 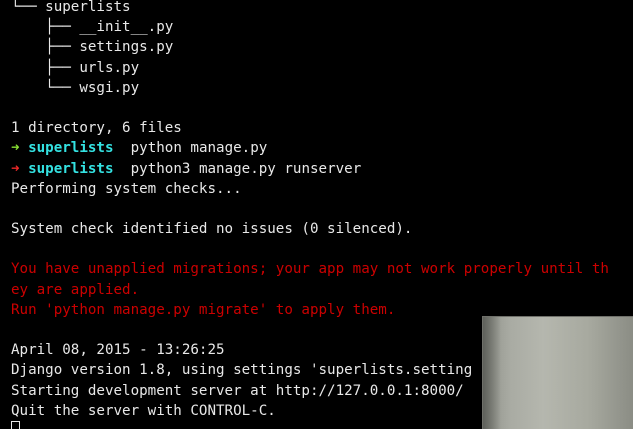 What do you see at coordinates (88, 7) in the screenshot?
I see `tree-root-dir: superlists` at bounding box center [88, 7].